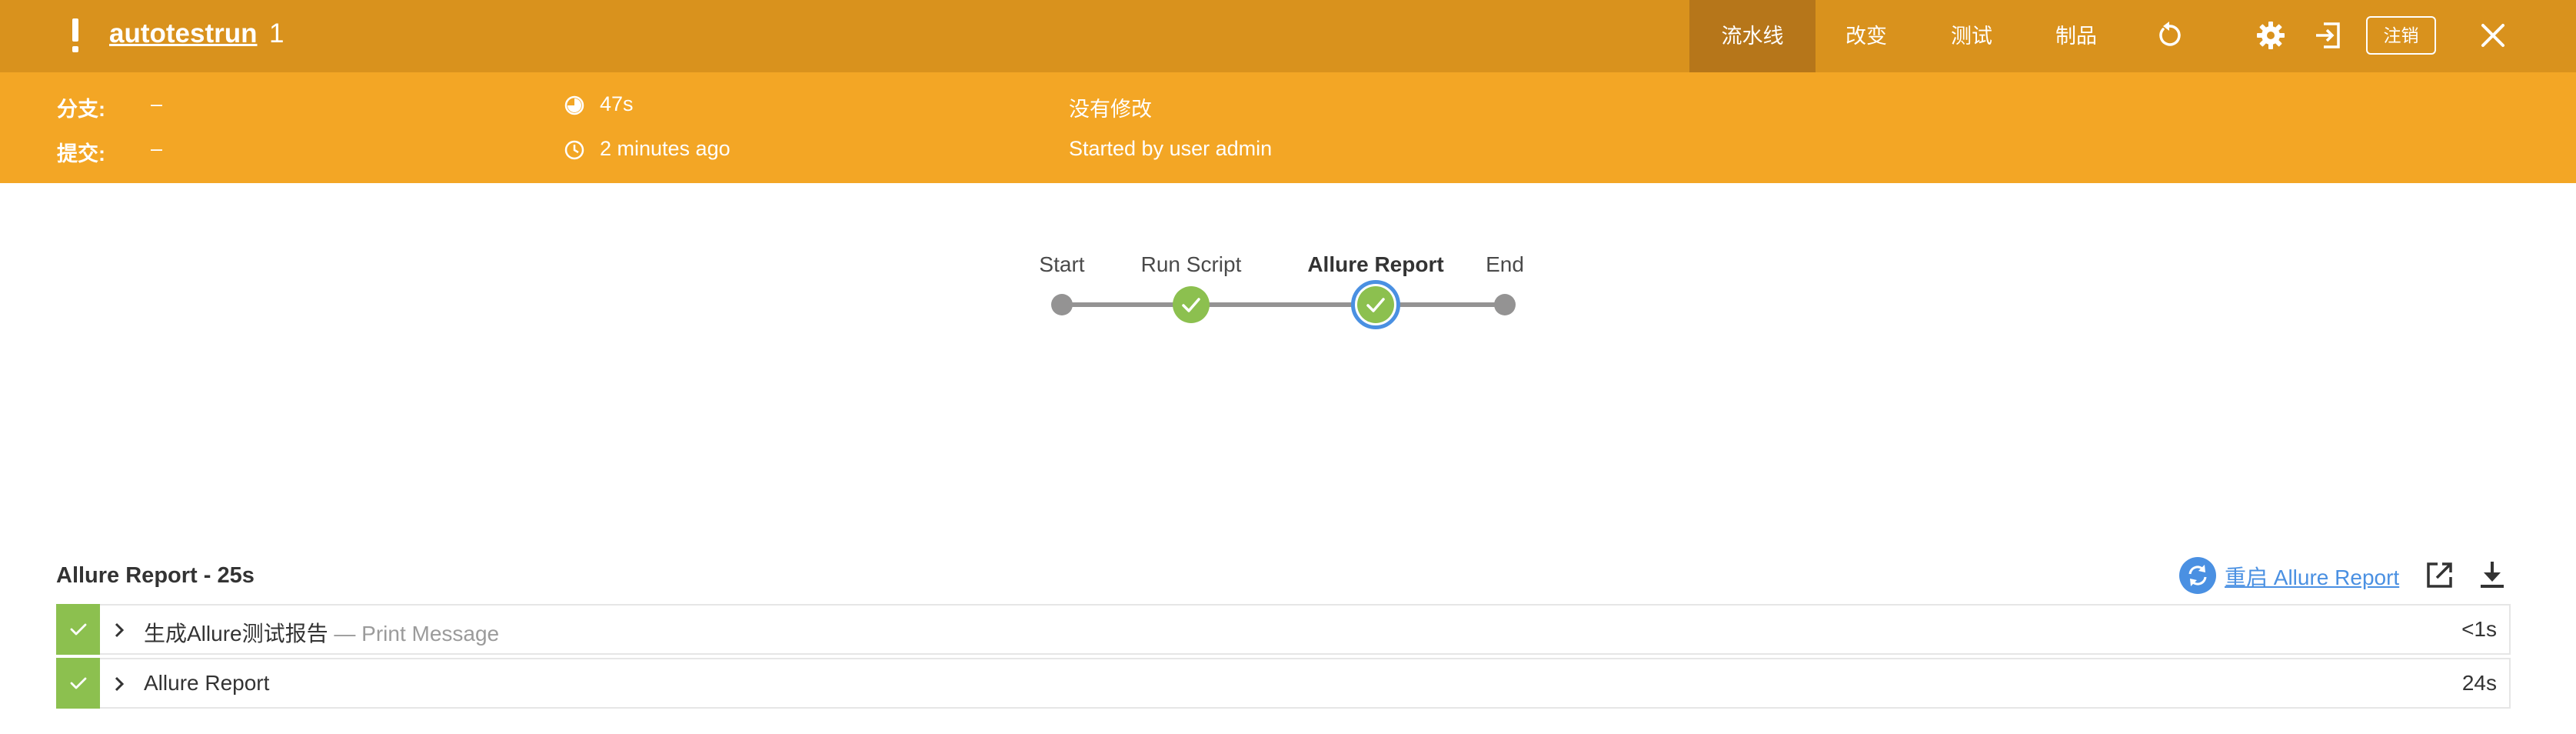 The image size is (2576, 734). I want to click on step-duration: <1s, so click(2479, 629).